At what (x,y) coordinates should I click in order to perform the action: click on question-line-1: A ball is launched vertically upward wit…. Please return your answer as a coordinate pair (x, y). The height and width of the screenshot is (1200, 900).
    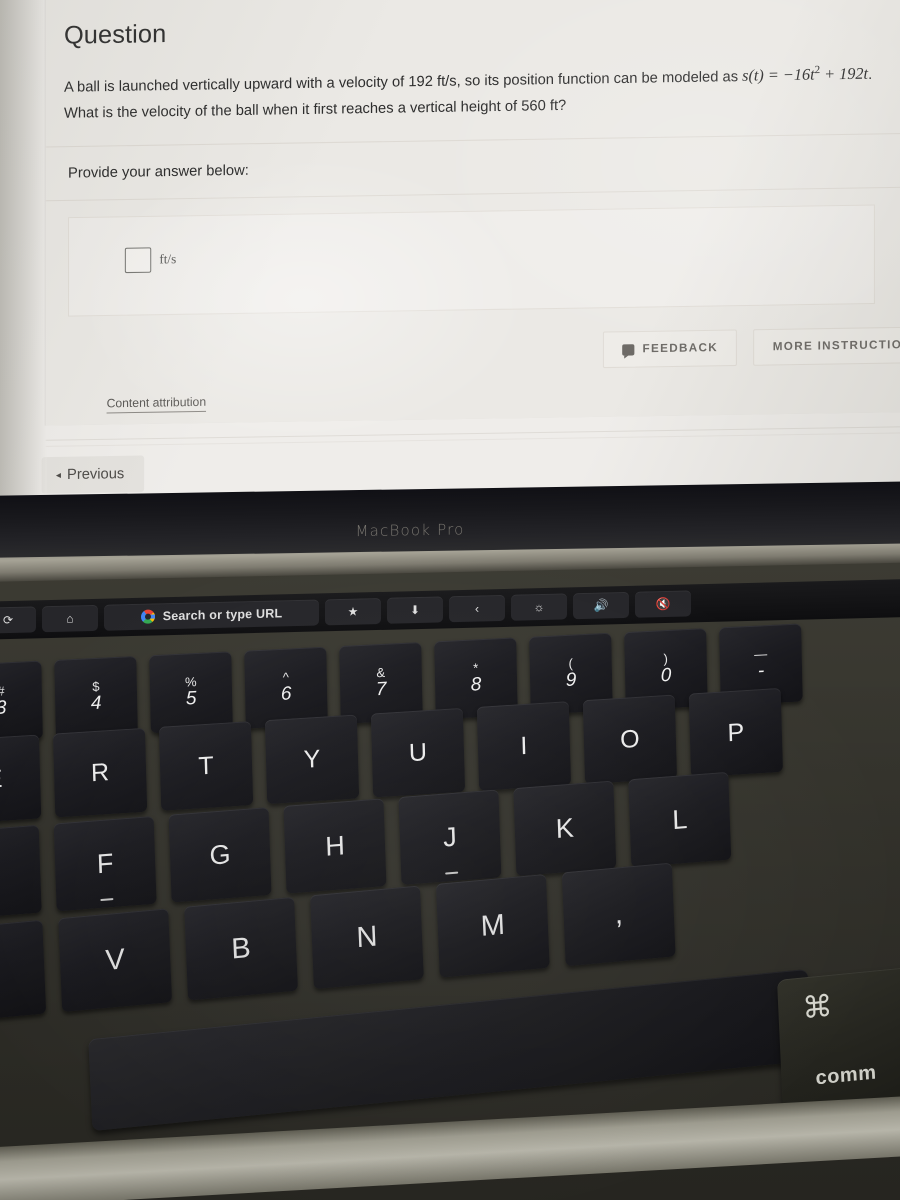
    Looking at the image, I should click on (401, 82).